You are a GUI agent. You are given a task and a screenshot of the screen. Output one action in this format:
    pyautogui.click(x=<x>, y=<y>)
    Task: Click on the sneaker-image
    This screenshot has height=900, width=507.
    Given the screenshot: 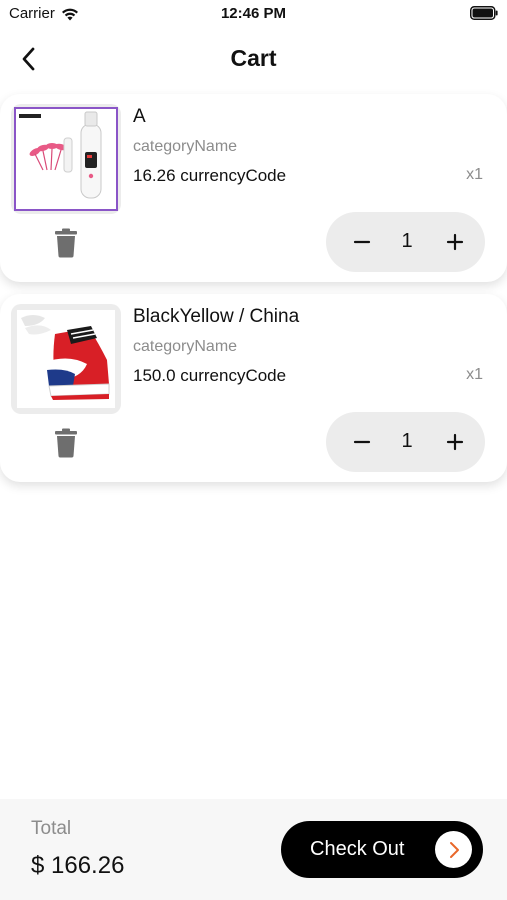 What is the action you would take?
    pyautogui.click(x=66, y=359)
    